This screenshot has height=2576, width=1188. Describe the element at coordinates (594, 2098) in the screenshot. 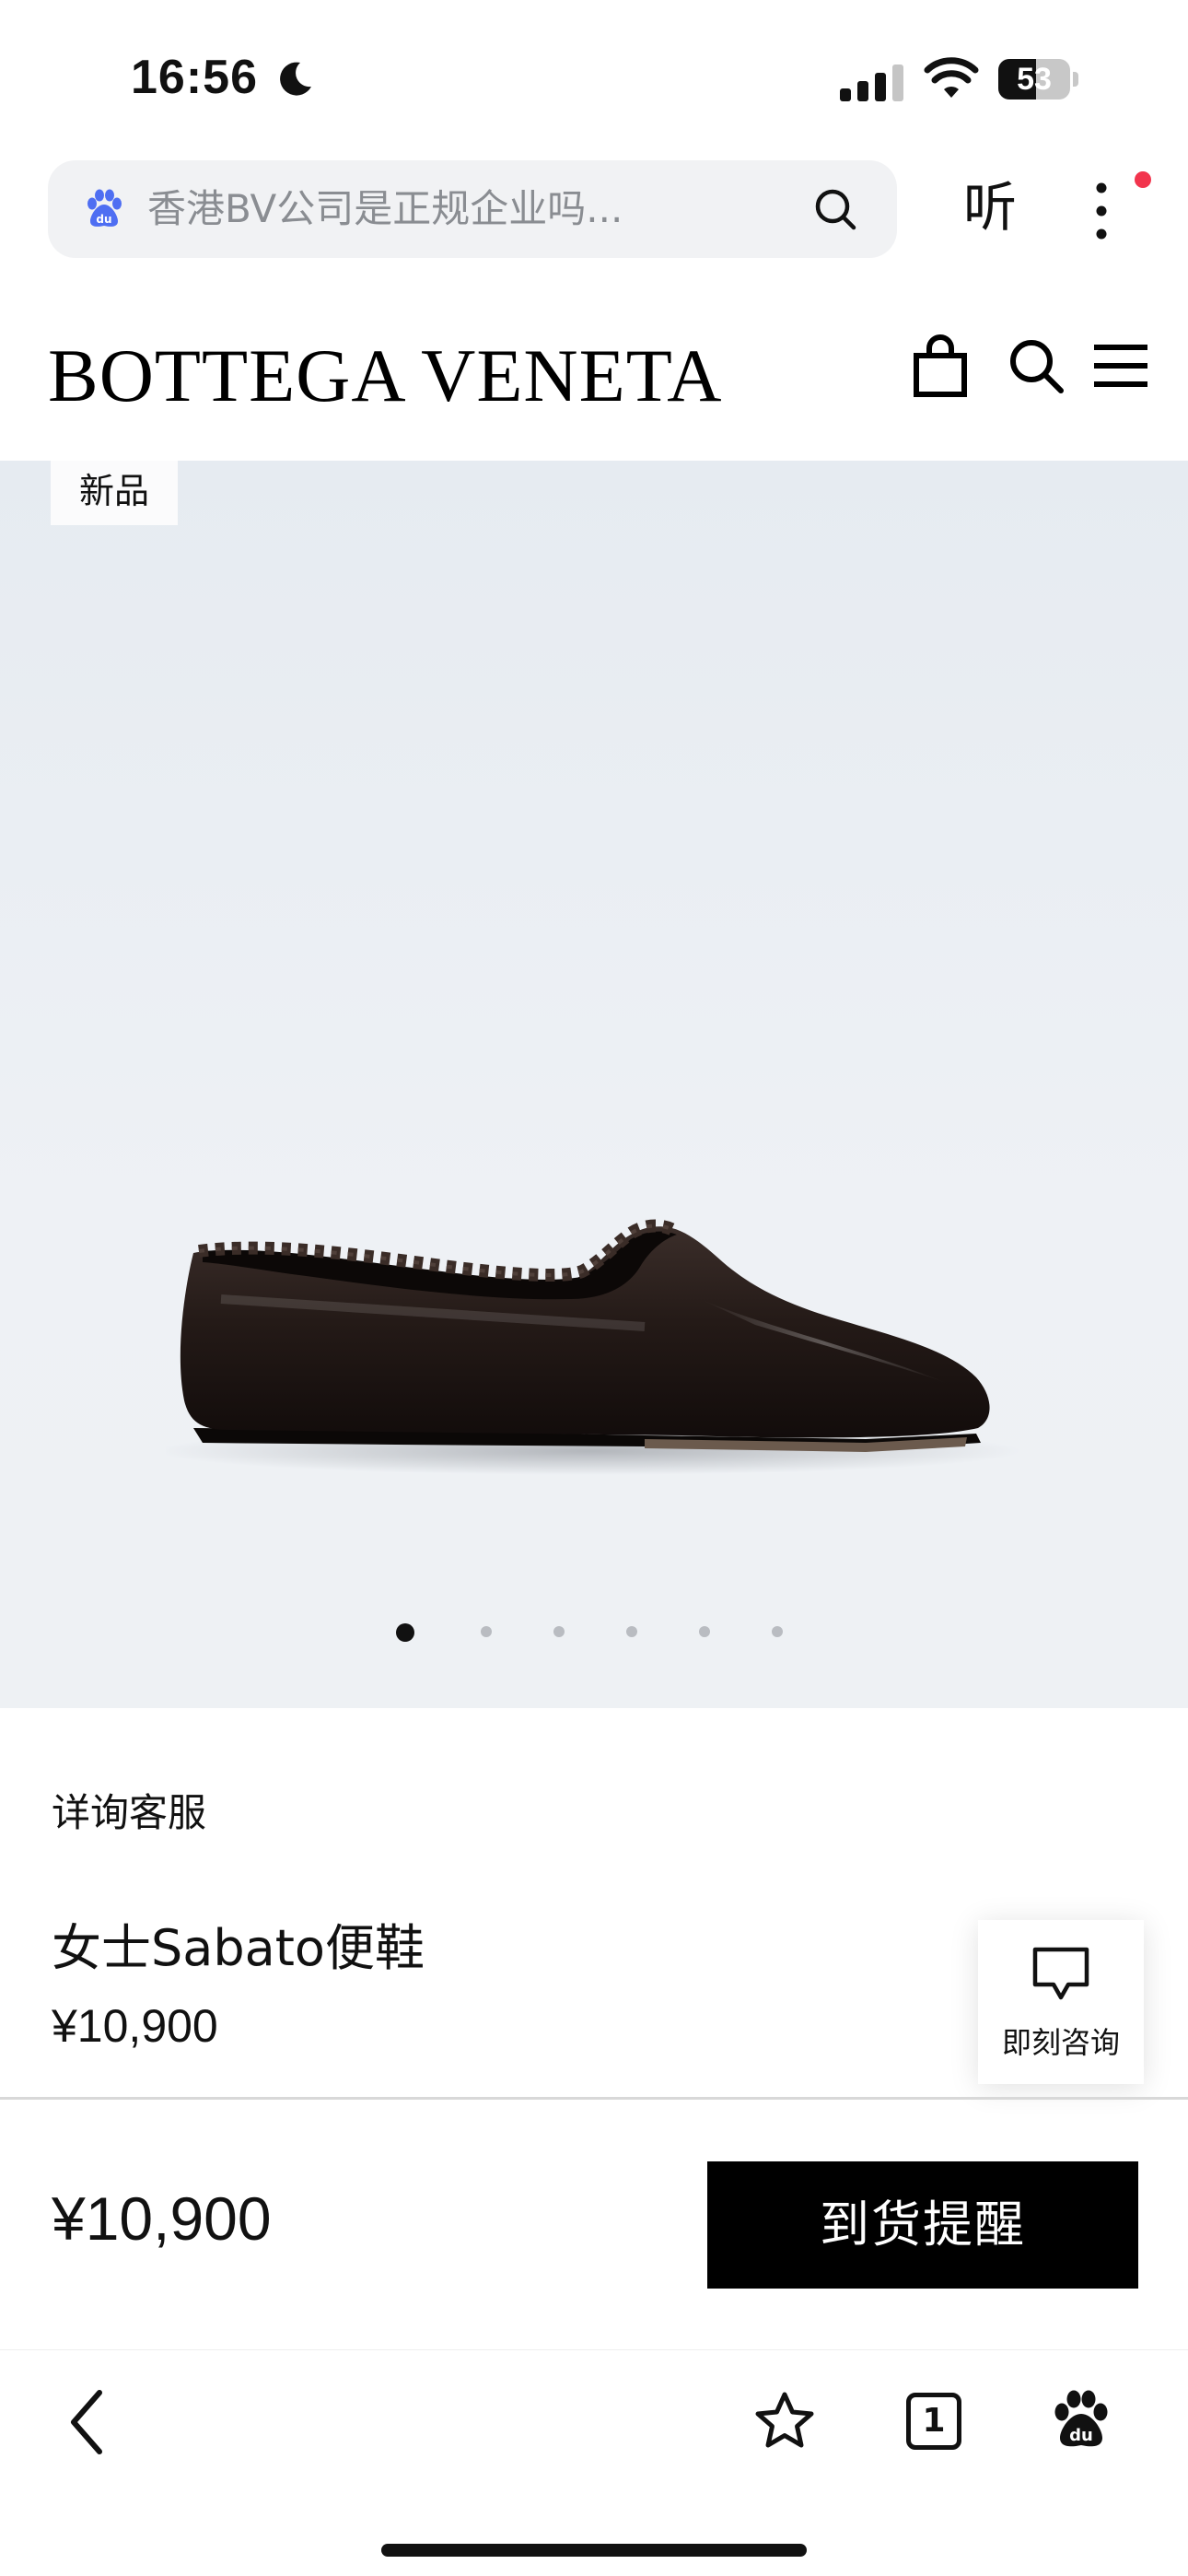

I see `divider` at that location.